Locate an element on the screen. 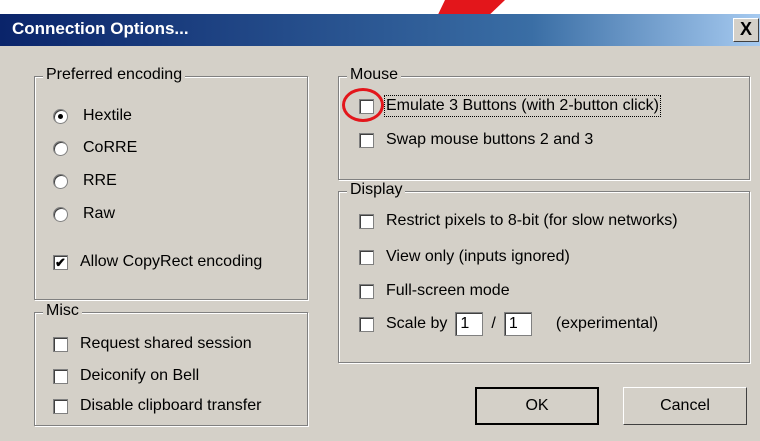 The height and width of the screenshot is (441, 760). checkbox-label: Allow CopyRect encoding is located at coordinates (171, 261).